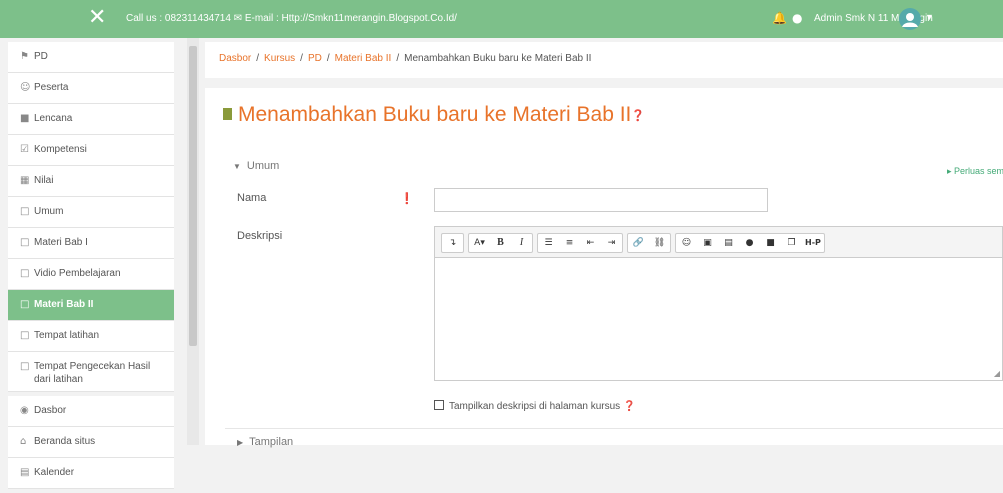 The width and height of the screenshot is (1003, 493). Describe the element at coordinates (91, 411) in the screenshot. I see `sidebar-item-dasbor: ◉ Dasbor` at that location.